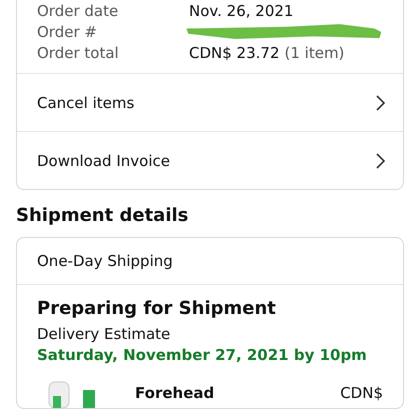 The width and height of the screenshot is (420, 420). Describe the element at coordinates (104, 334) in the screenshot. I see `estimate-label: Delivery Estimate` at that location.